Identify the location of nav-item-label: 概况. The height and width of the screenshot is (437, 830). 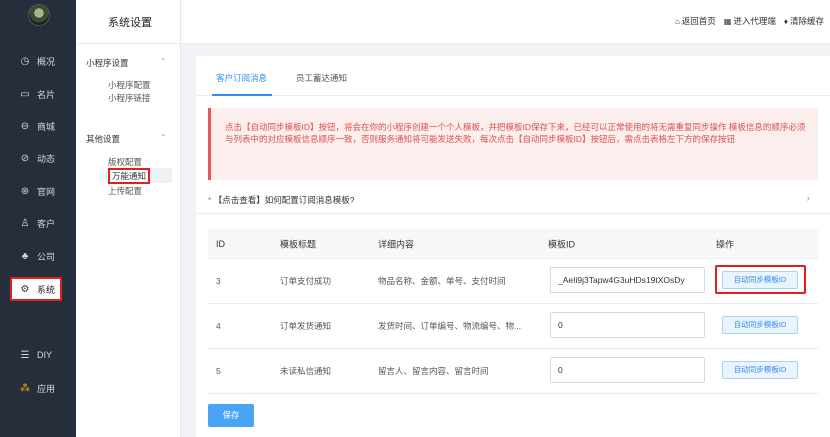
(46, 61).